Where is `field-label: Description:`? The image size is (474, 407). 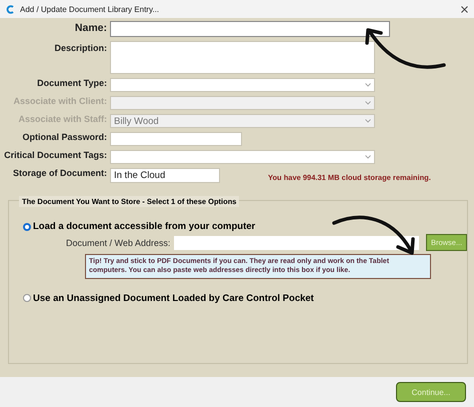 field-label: Description: is located at coordinates (80, 48).